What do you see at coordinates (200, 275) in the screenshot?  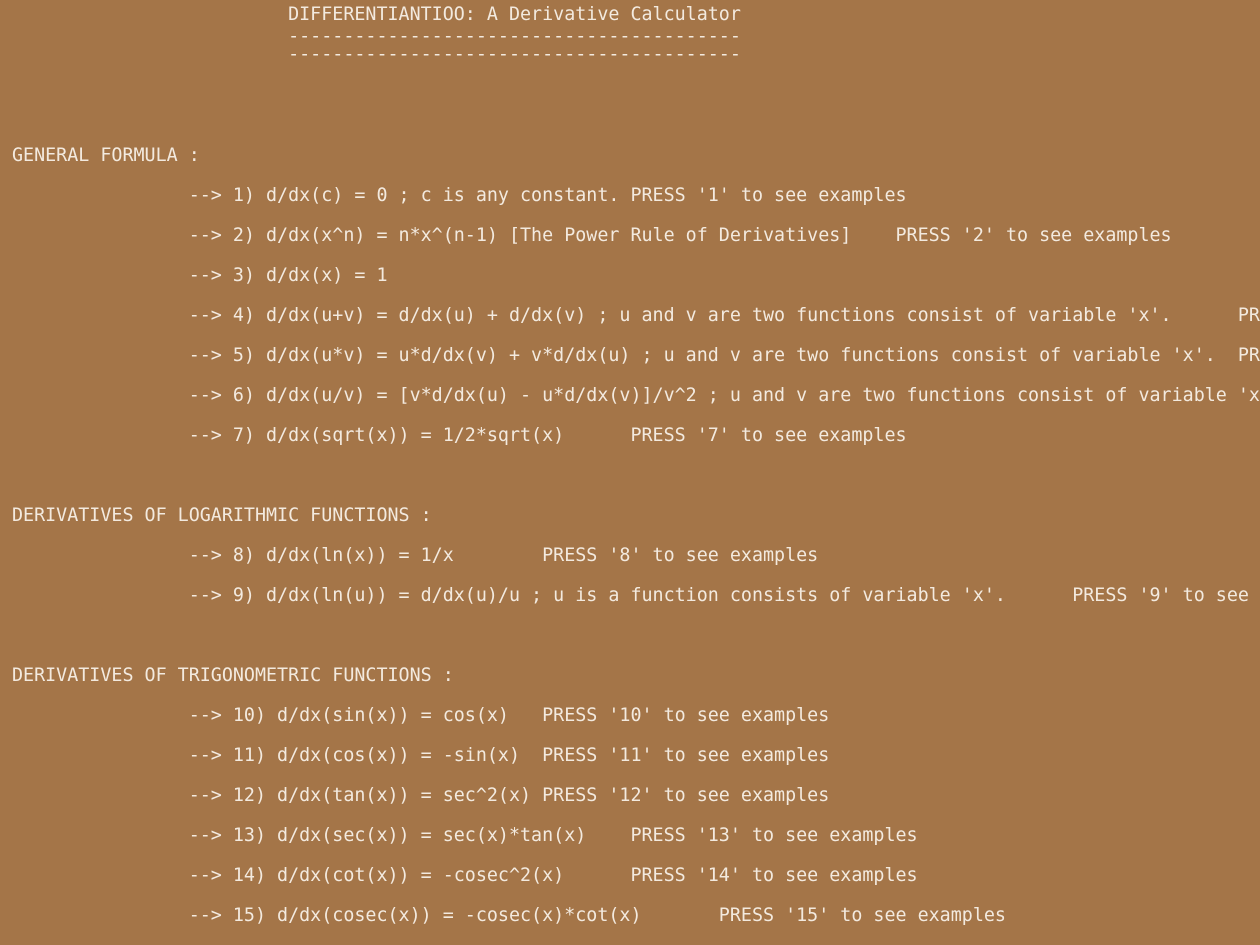 I see `formula-line-3: --> 3) d/dx(x) = 1` at bounding box center [200, 275].